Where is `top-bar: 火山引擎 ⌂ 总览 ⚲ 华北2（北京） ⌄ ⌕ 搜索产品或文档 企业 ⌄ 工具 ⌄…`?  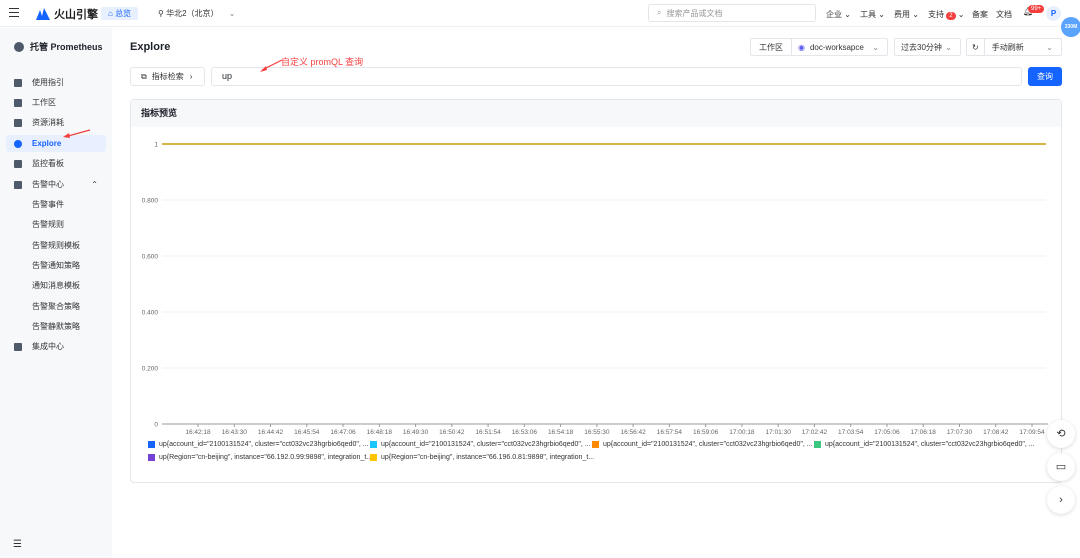
top-bar: 火山引擎 ⌂ 总览 ⚲ 华北2（北京） ⌄ ⌕ 搜索产品或文档 企业 ⌄ 工具 ⌄… is located at coordinates (540, 18).